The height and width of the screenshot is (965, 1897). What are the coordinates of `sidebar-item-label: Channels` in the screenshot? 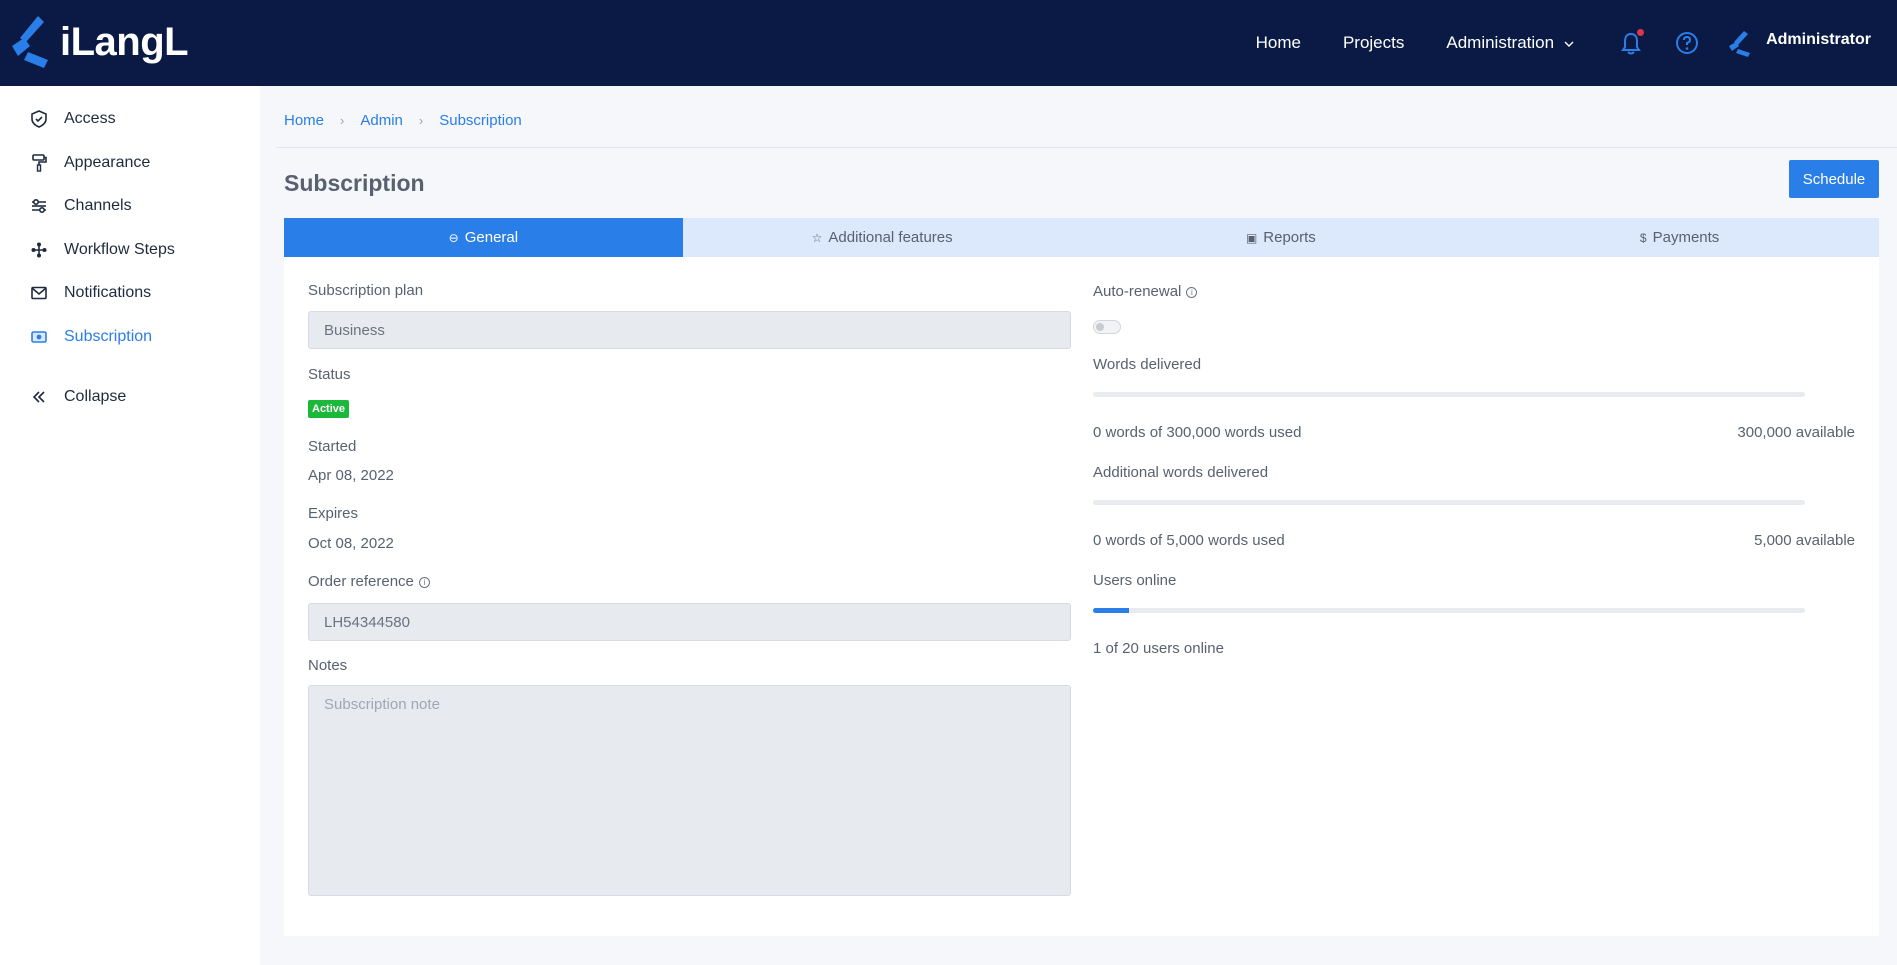 It's located at (98, 205).